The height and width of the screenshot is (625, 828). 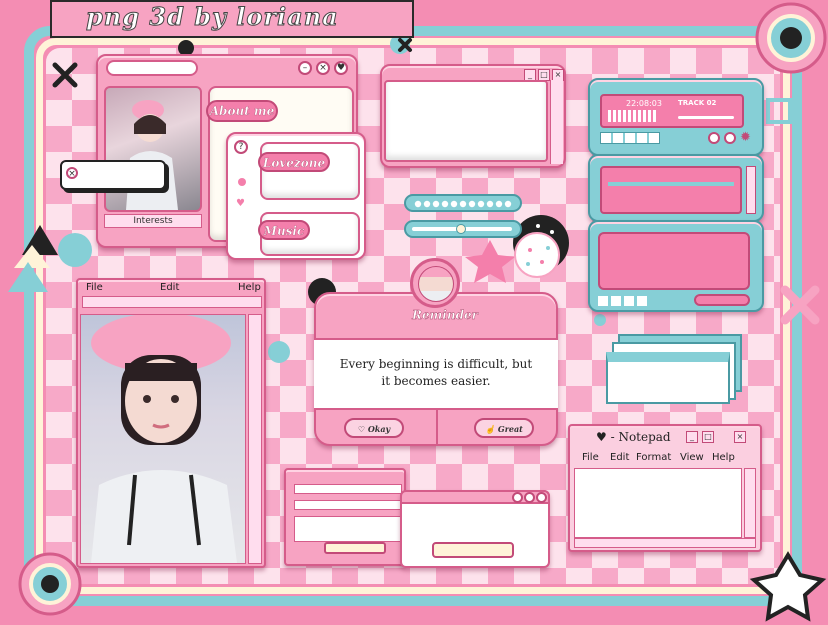 I want to click on triangle-black, so click(x=40, y=240).